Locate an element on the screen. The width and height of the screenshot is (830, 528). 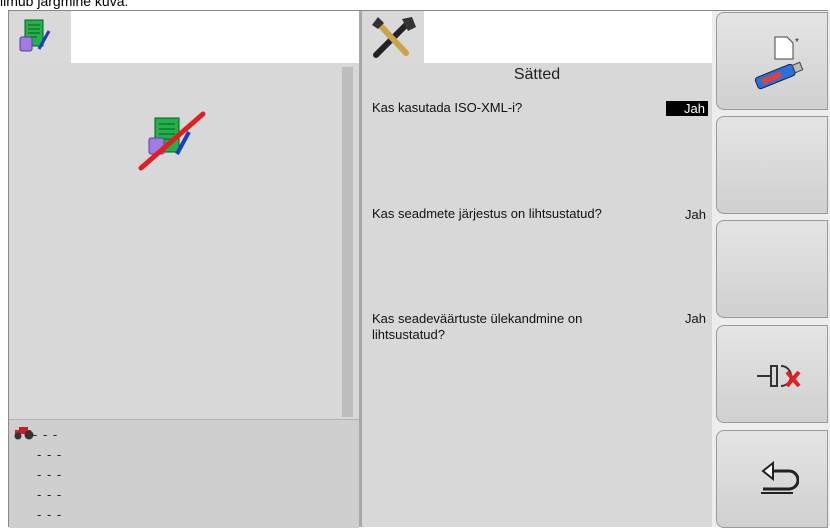
back-button is located at coordinates (772, 479).